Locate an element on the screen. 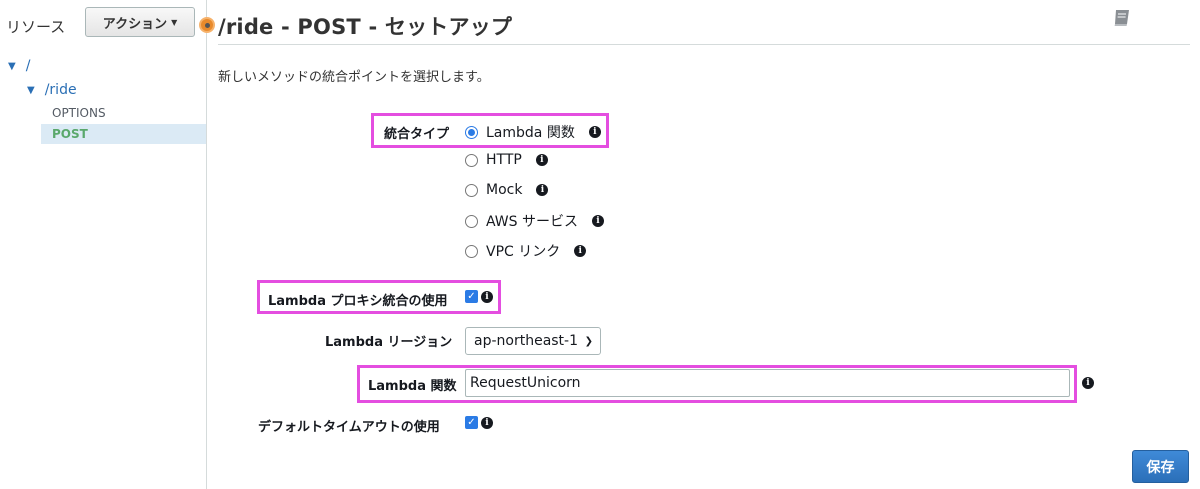 The image size is (1200, 489). region-select-value: ap-northeast-1 is located at coordinates (526, 341).